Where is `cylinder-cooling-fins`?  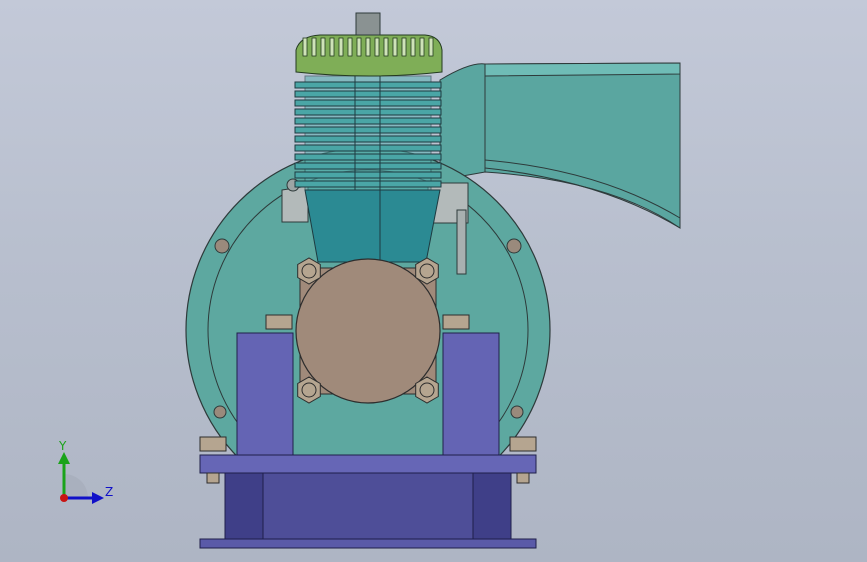
cylinder-cooling-fins is located at coordinates (368, 133).